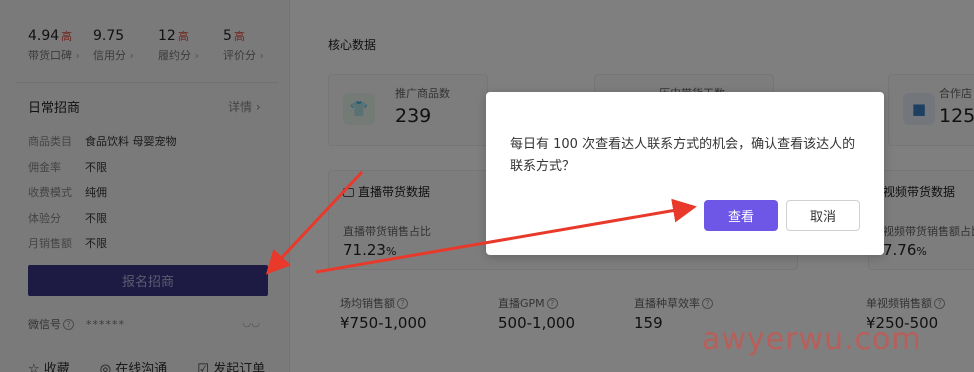  Describe the element at coordinates (741, 215) in the screenshot. I see `view-button: 查看` at that location.